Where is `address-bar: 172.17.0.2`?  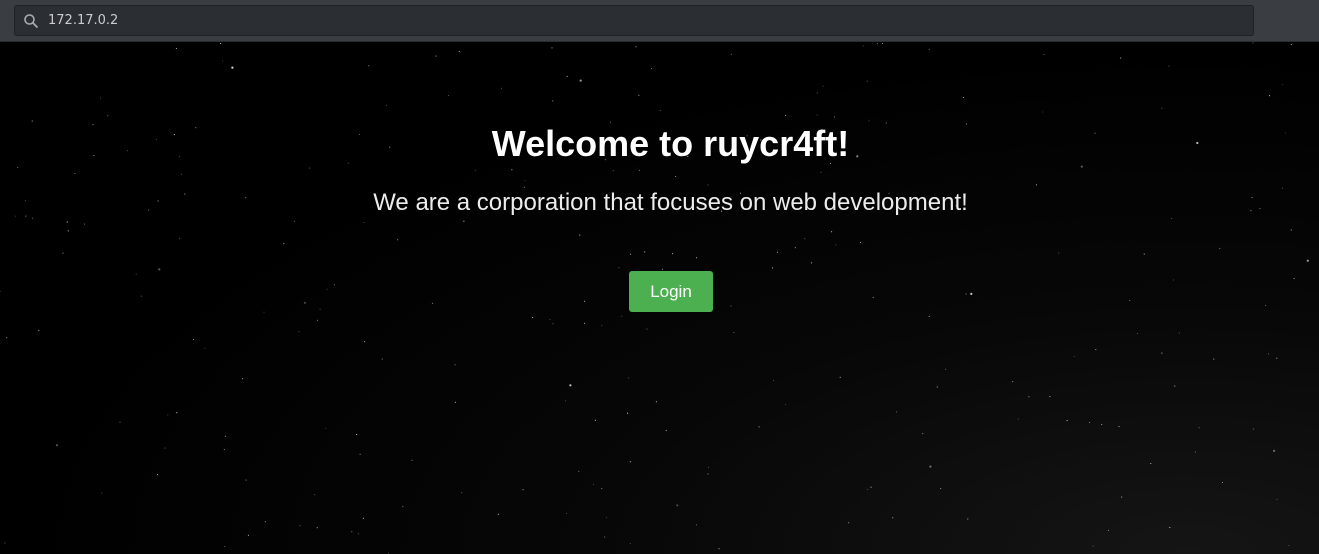 address-bar: 172.17.0.2 is located at coordinates (634, 20).